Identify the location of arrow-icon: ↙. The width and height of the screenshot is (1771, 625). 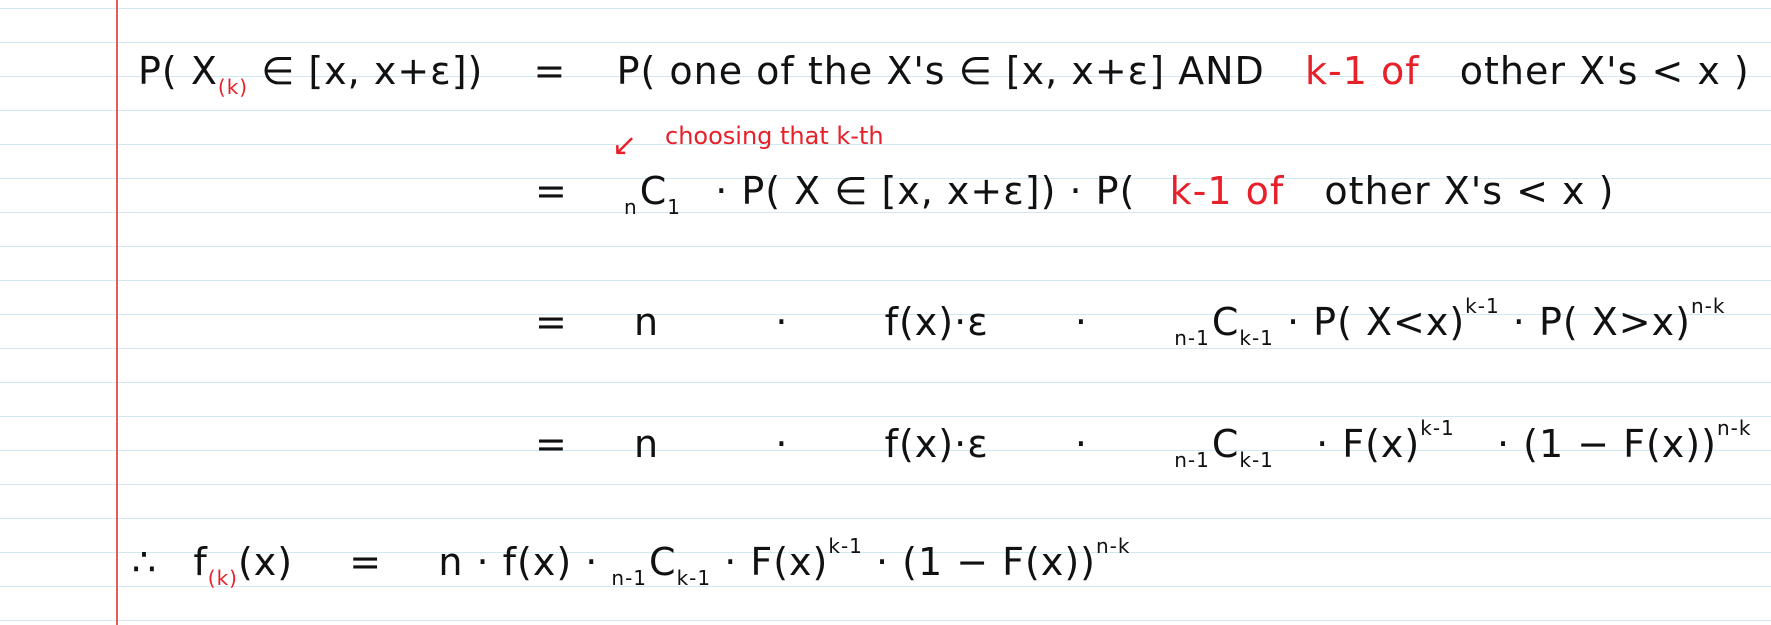
(625, 145).